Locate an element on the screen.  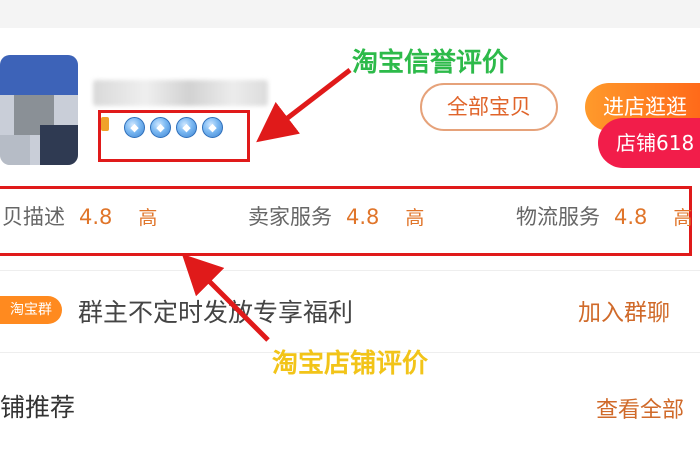
rating-label: 卖家服务 is located at coordinates (290, 217).